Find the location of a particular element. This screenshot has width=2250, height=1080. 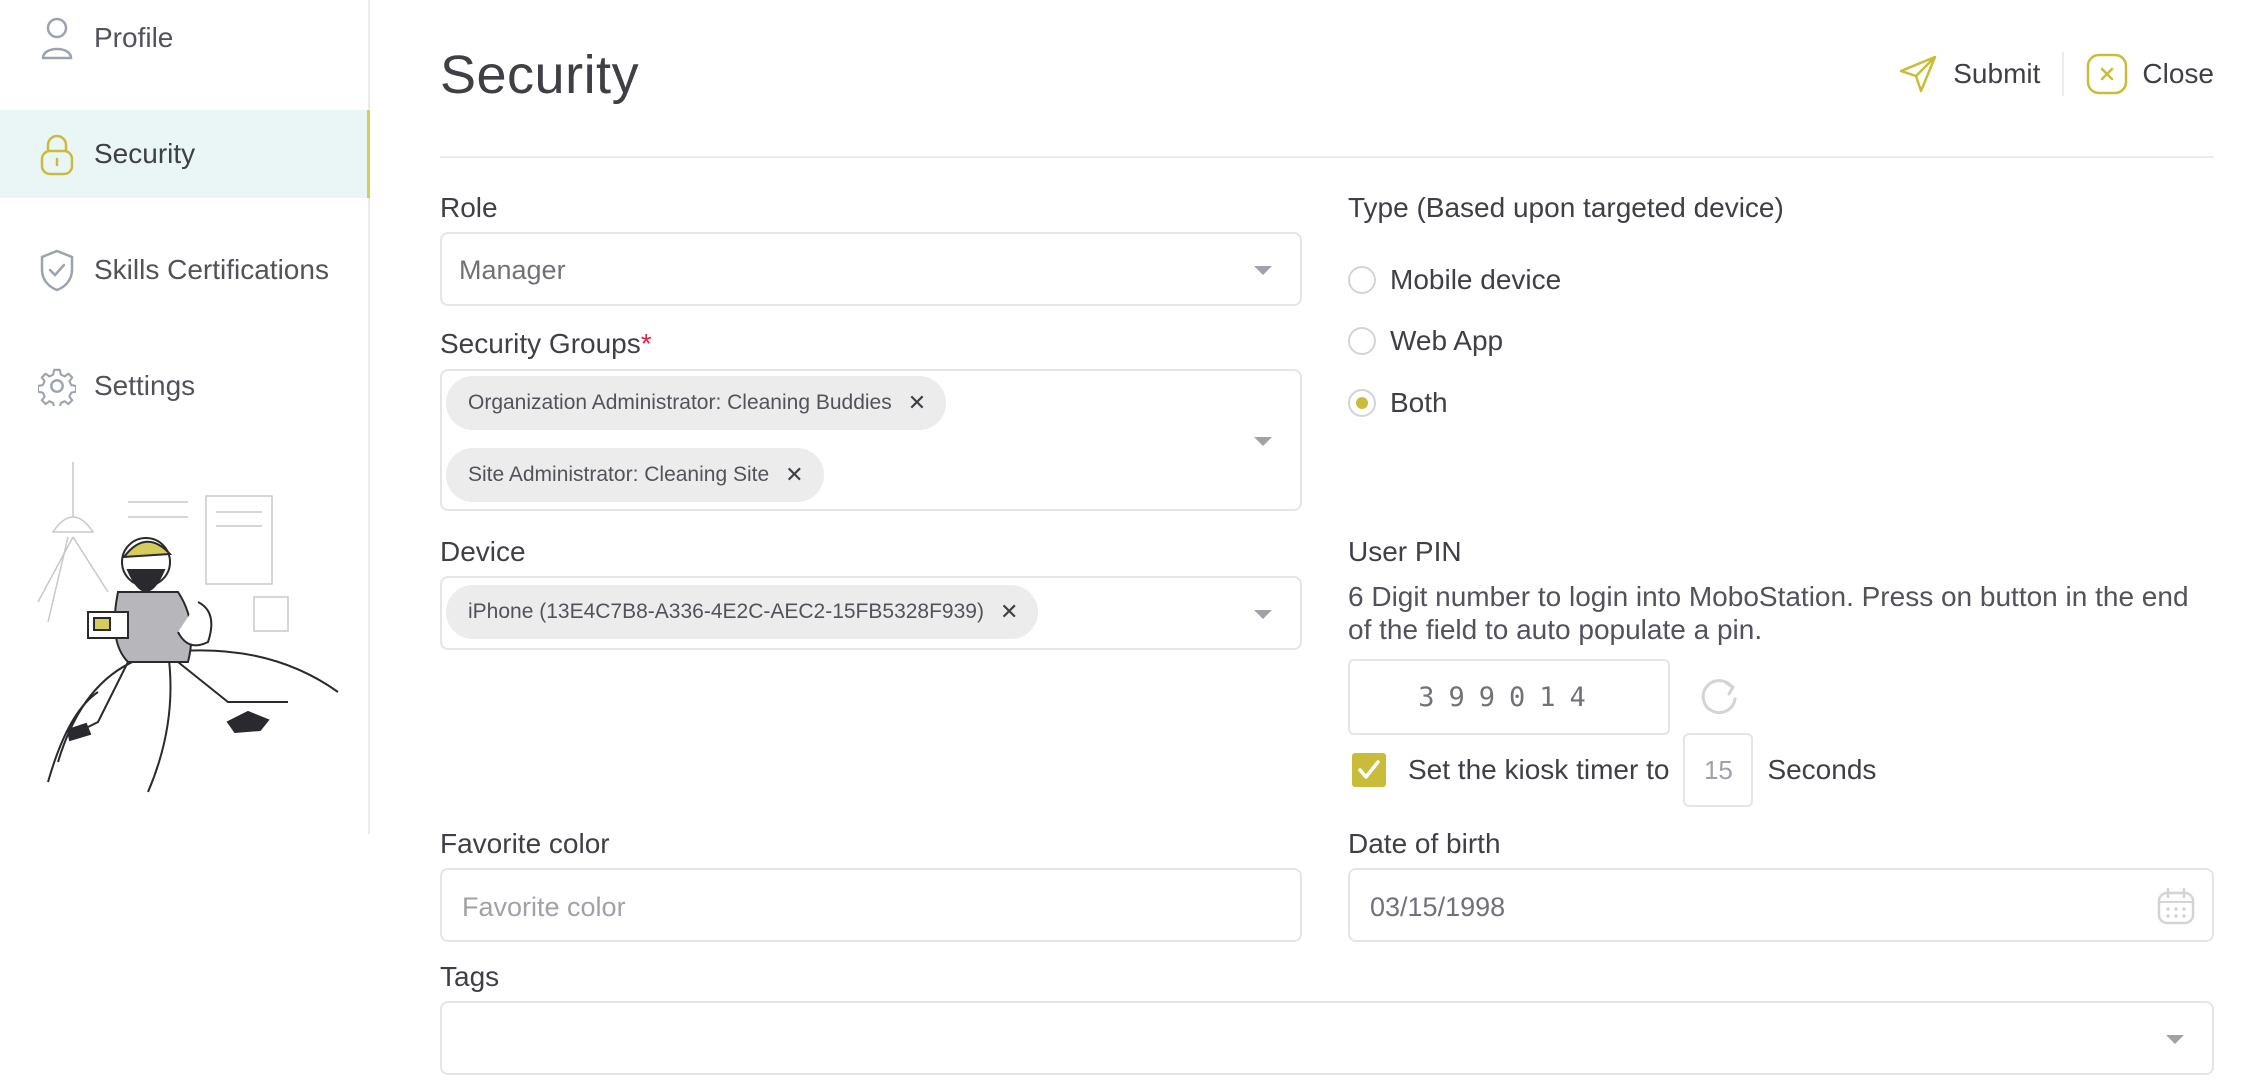

sidebar-item-label: Profile is located at coordinates (134, 37).